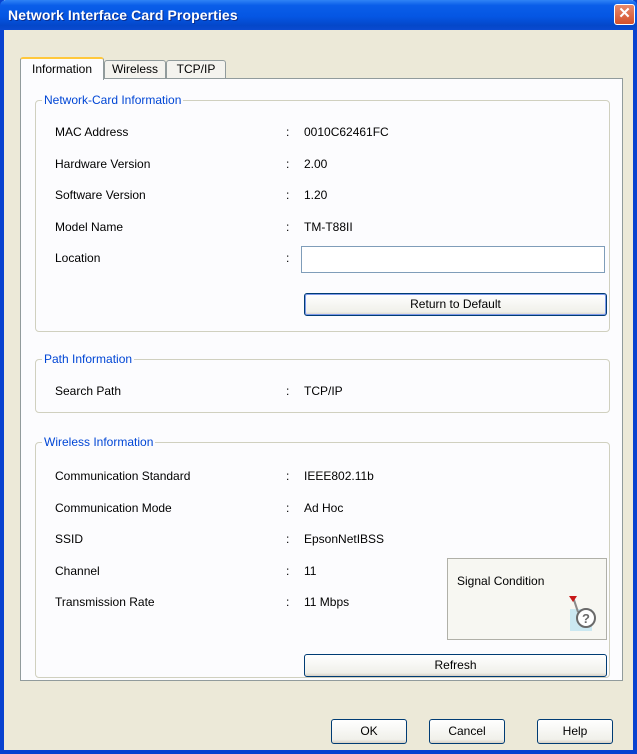  What do you see at coordinates (346, 132) in the screenshot?
I see `mac-address-value: 0010C62461FC` at bounding box center [346, 132].